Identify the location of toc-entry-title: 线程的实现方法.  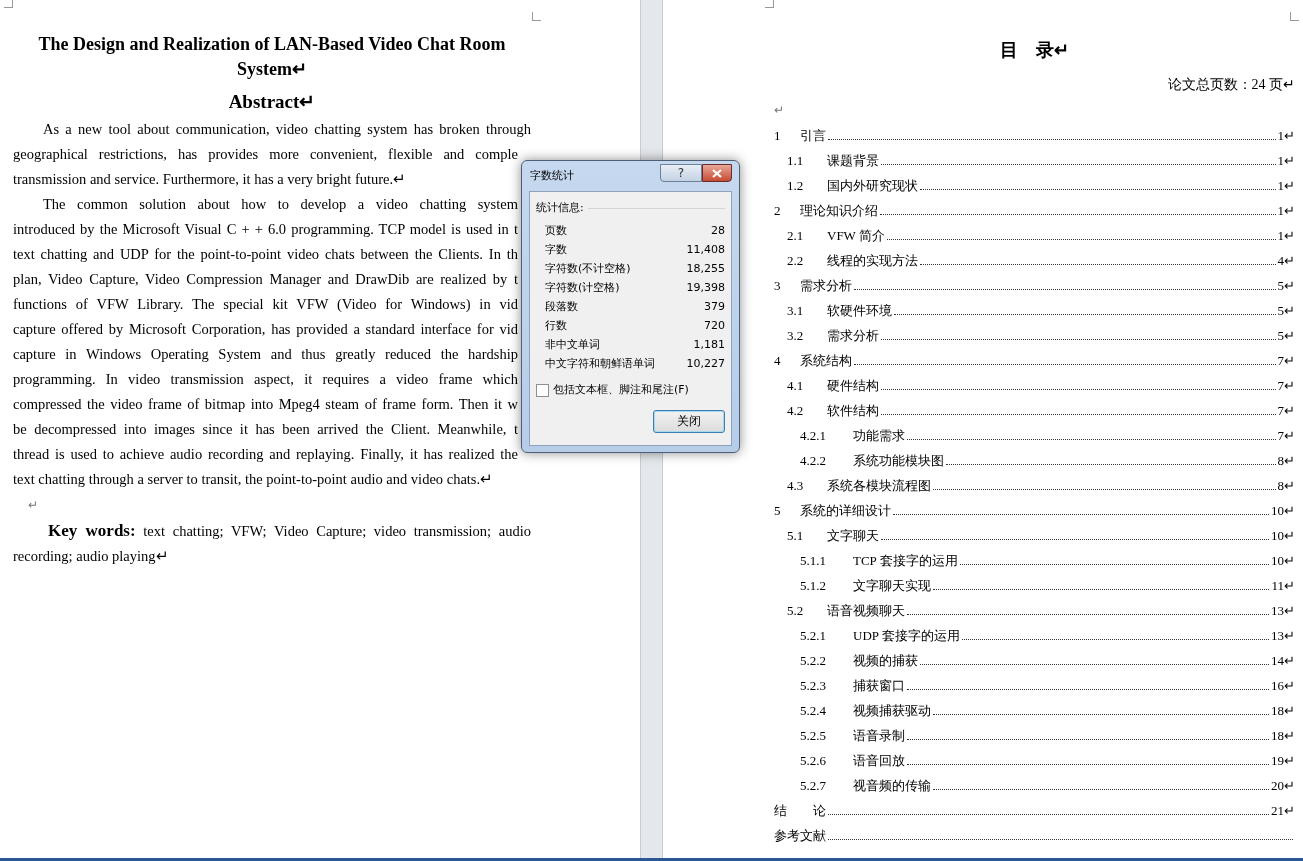
(872, 261).